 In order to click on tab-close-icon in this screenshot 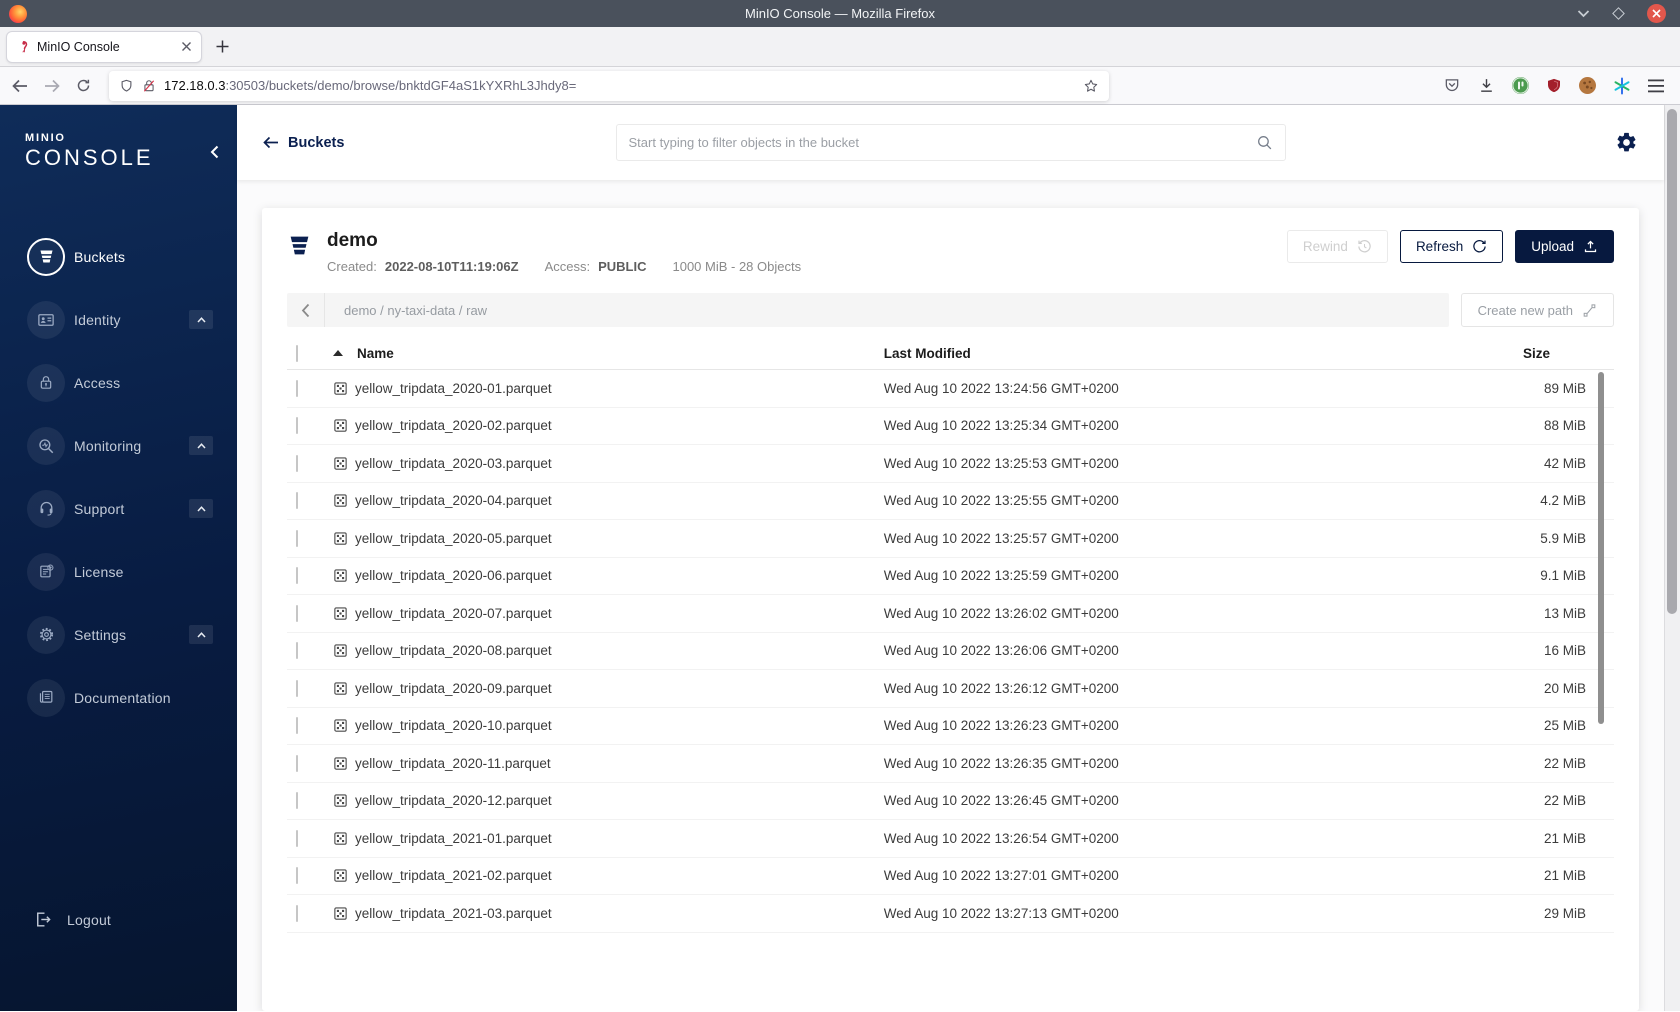, I will do `click(186, 46)`.